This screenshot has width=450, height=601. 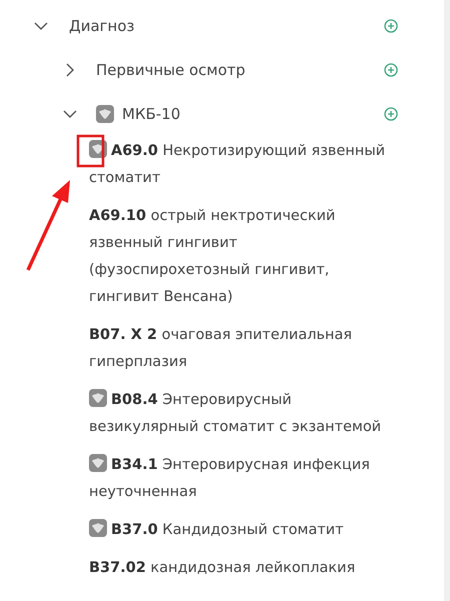 What do you see at coordinates (239, 568) in the screenshot?
I see `diagnosis-code-item: B37.02 кандидозная лейкоплакия` at bounding box center [239, 568].